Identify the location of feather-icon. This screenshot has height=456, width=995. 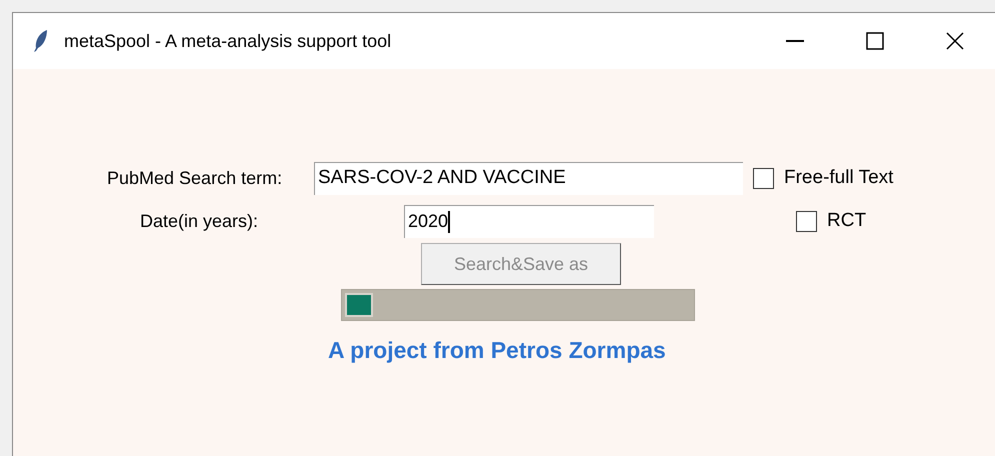
(41, 41).